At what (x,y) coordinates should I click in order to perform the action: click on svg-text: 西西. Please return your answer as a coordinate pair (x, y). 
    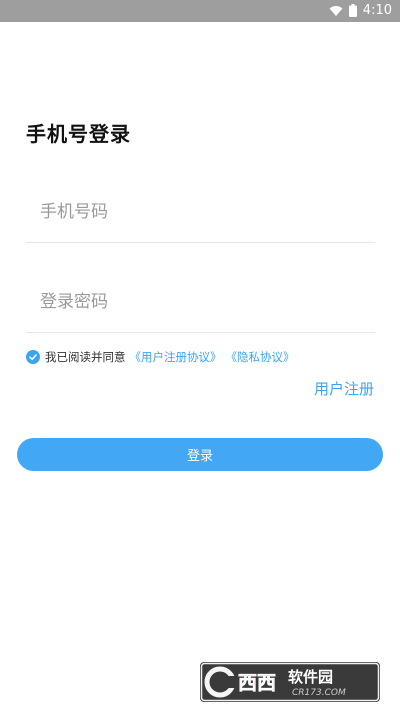
    Looking at the image, I should click on (257, 683).